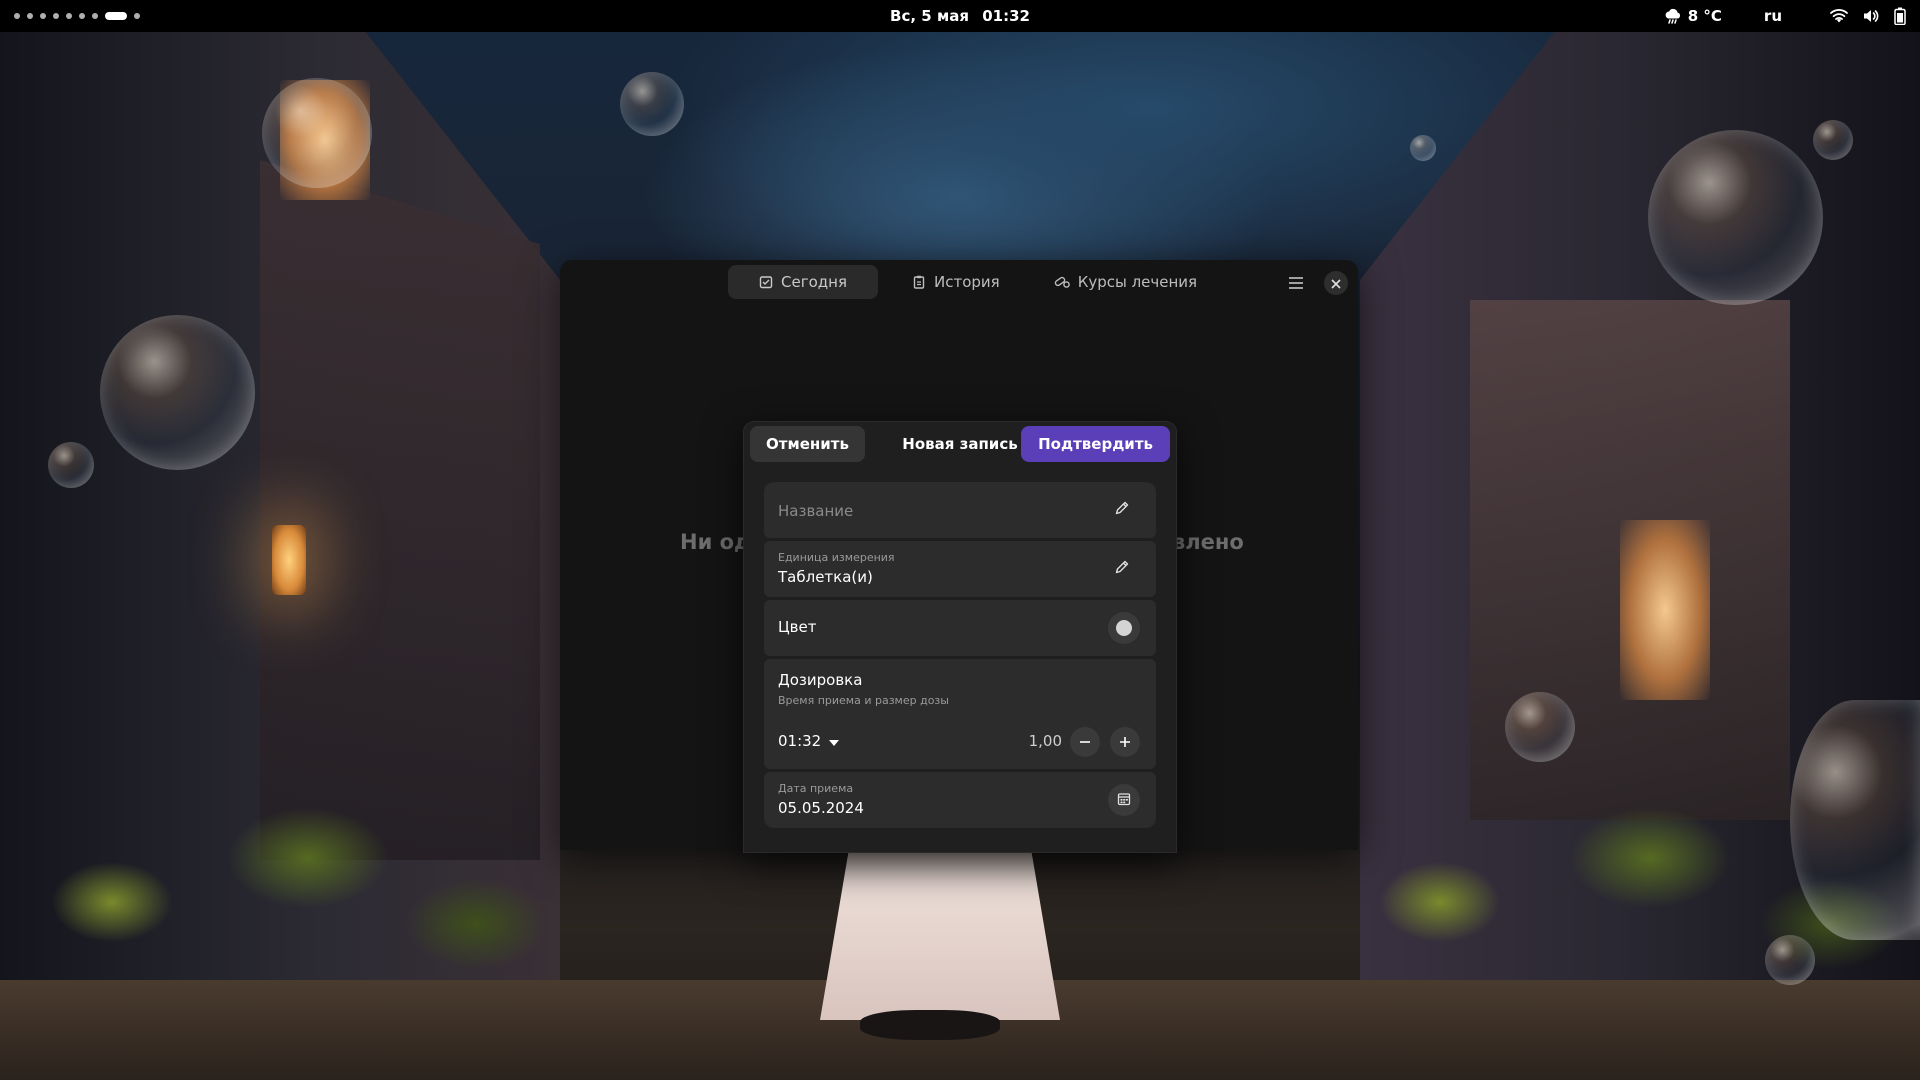 The width and height of the screenshot is (1920, 1080). I want to click on keyboard-layout-indicator: ru, so click(1773, 16).